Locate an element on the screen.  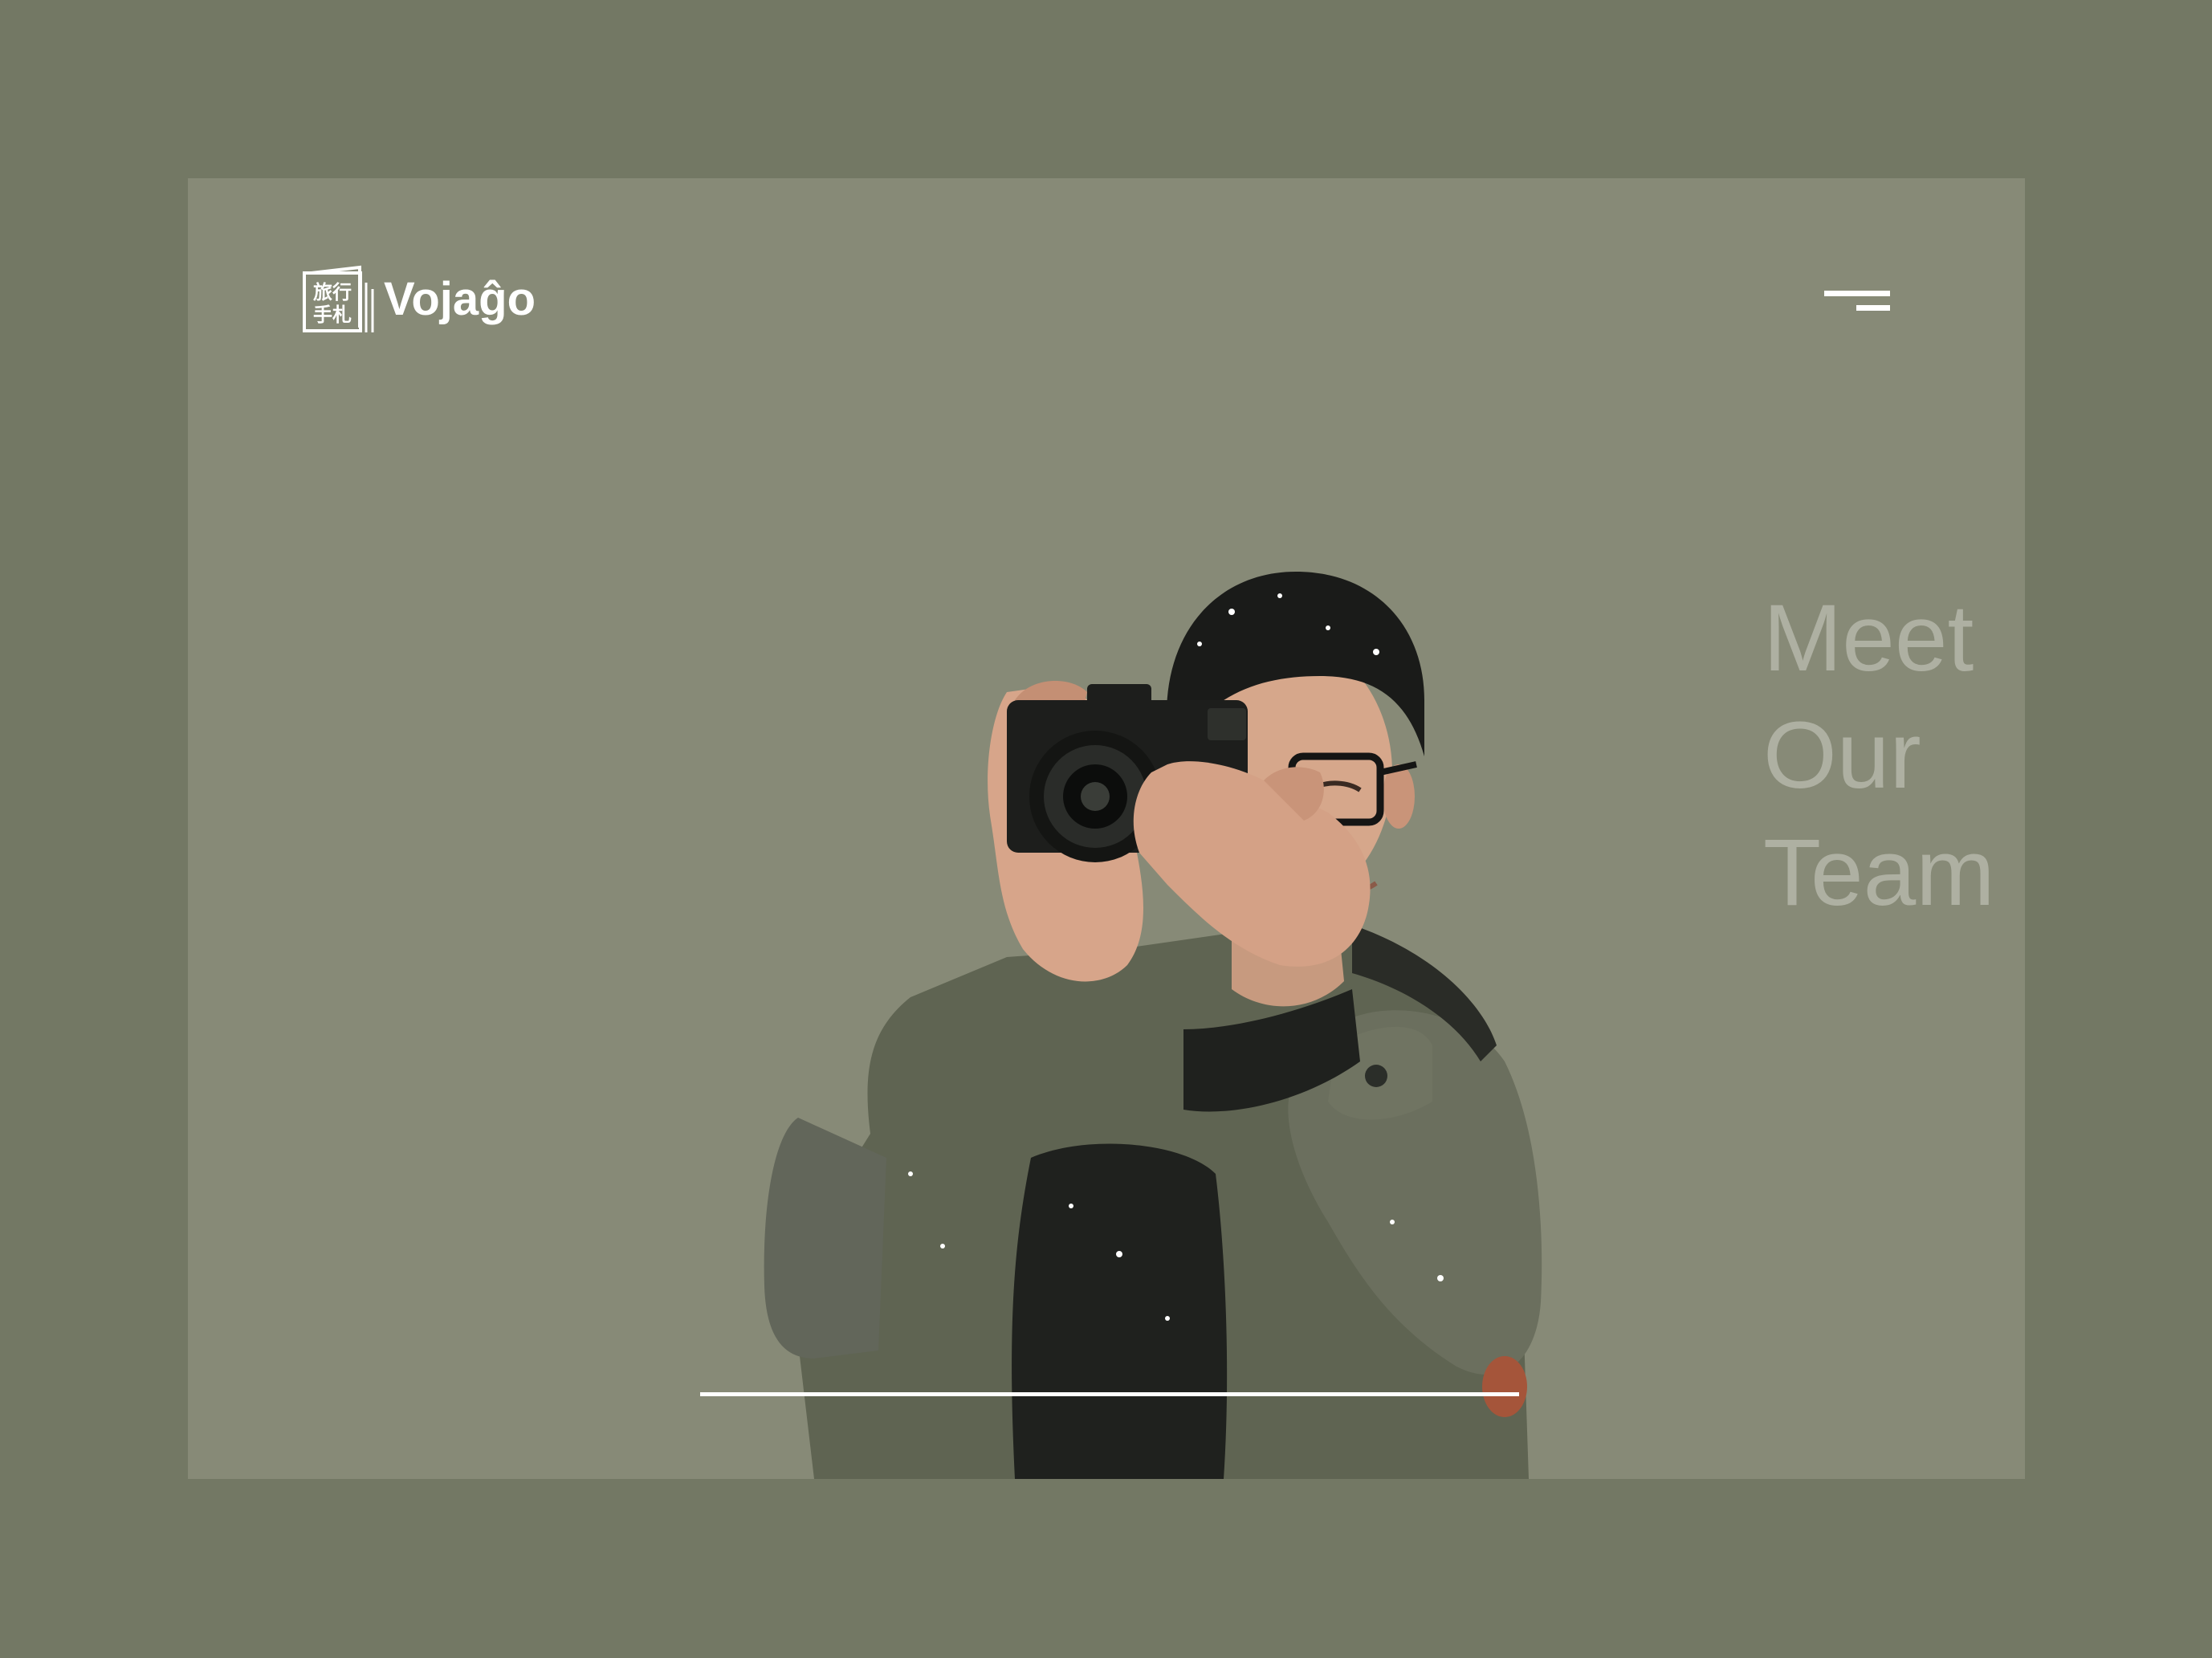
hamburger-menu-icon is located at coordinates (1858, 303).